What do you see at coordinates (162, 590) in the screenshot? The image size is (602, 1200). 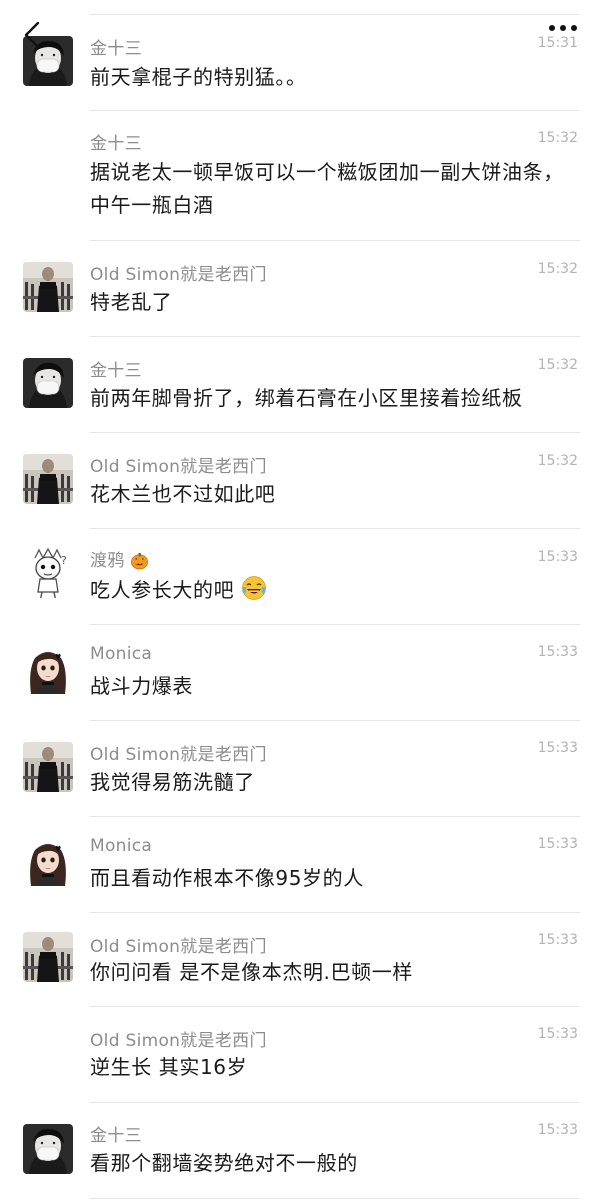 I see `message-text-label: 吃人参长大的吧` at bounding box center [162, 590].